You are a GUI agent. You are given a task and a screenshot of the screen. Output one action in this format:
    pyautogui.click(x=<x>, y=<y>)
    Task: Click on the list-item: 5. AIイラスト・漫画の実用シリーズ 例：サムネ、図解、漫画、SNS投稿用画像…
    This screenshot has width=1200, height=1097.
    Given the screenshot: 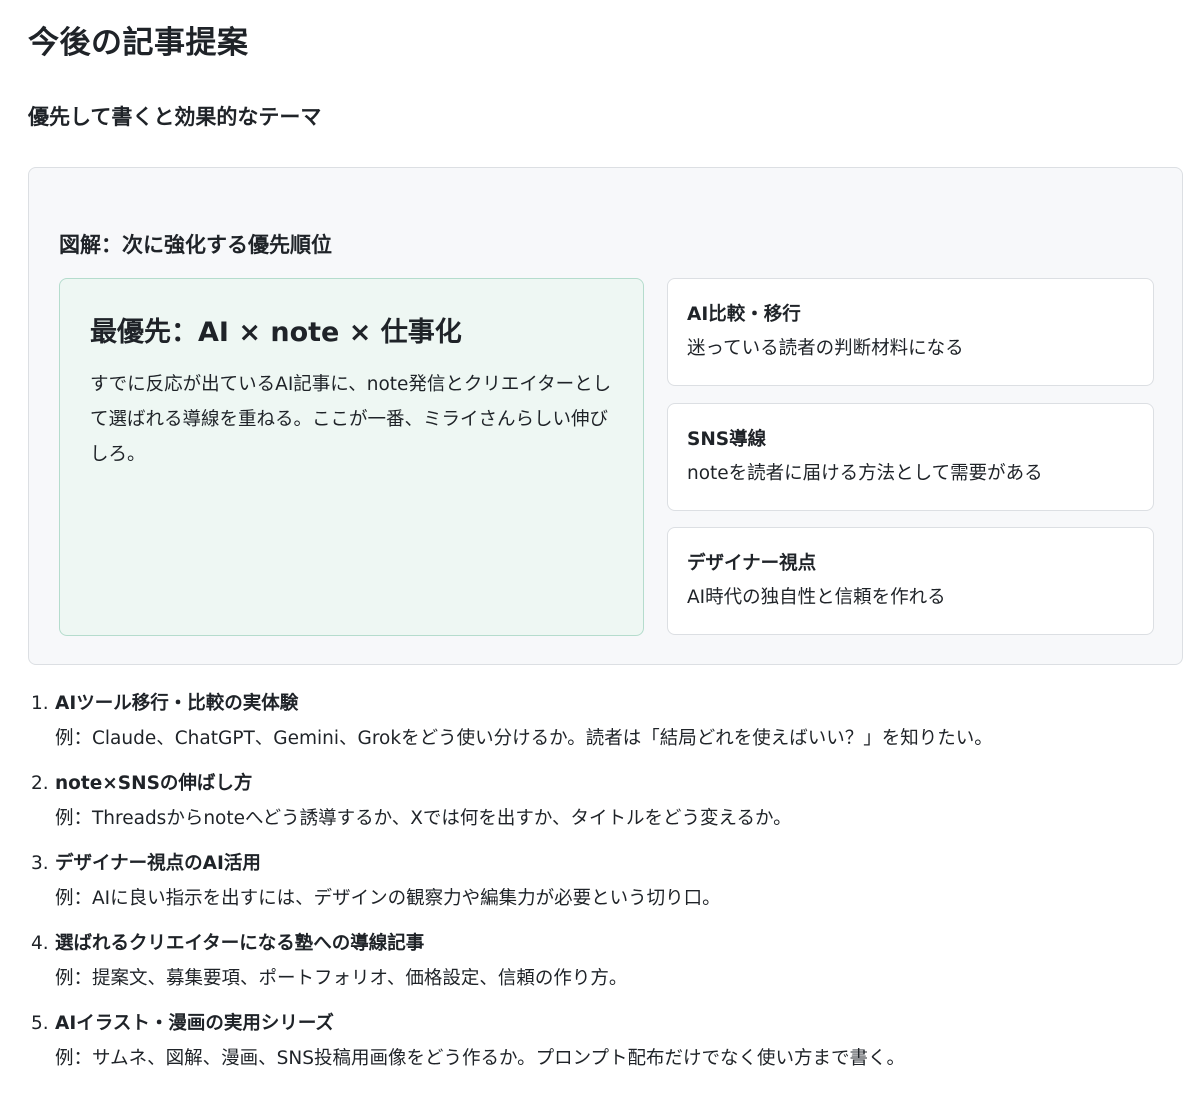 What is the action you would take?
    pyautogui.click(x=603, y=1047)
    